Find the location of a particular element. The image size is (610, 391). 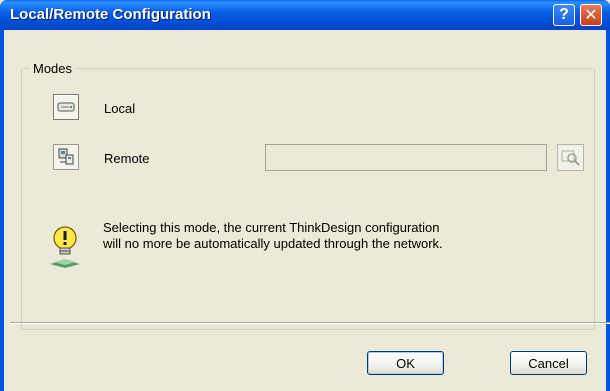

modes-group-label: Modes is located at coordinates (53, 68).